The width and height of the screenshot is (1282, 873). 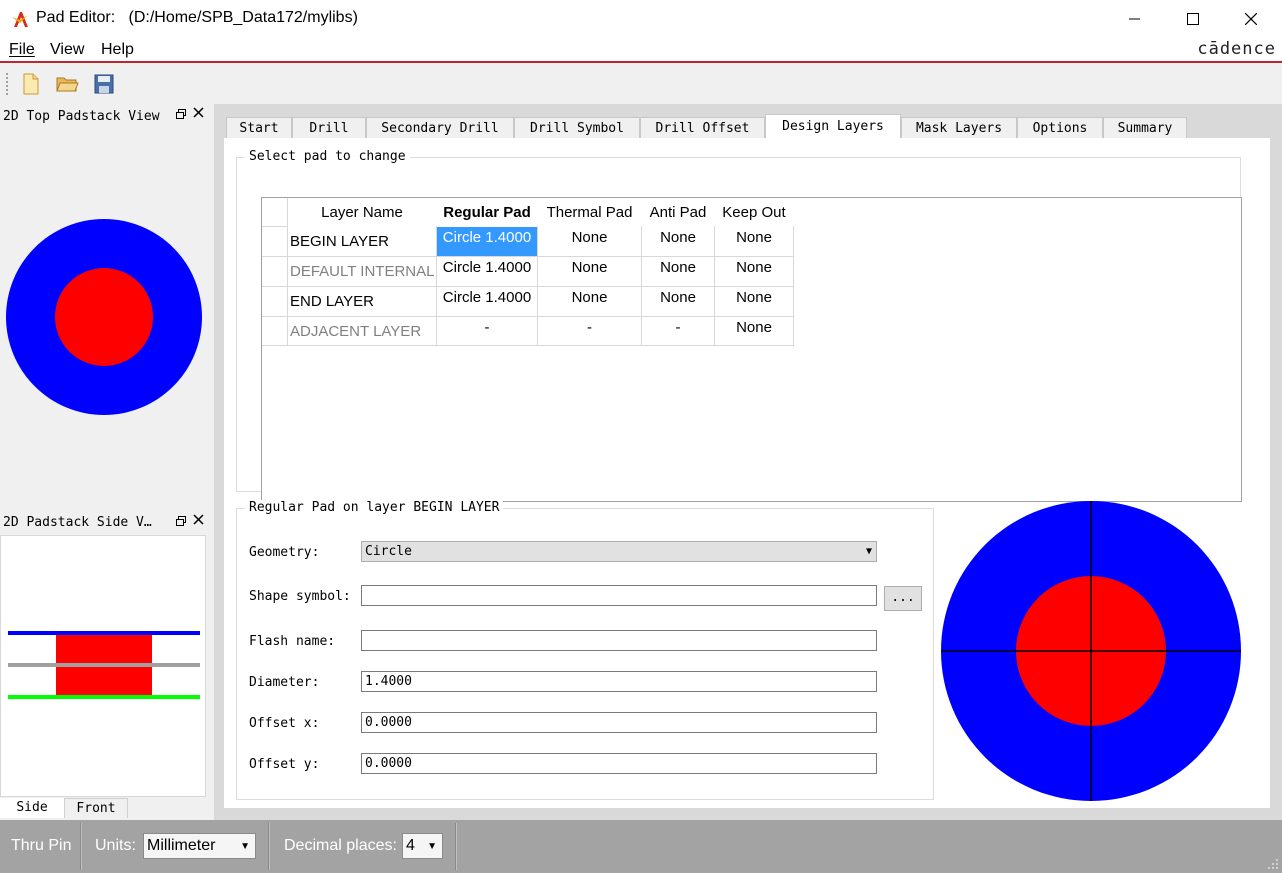 I want to click on table-row-label: BEGIN LAYER, so click(x=339, y=241).